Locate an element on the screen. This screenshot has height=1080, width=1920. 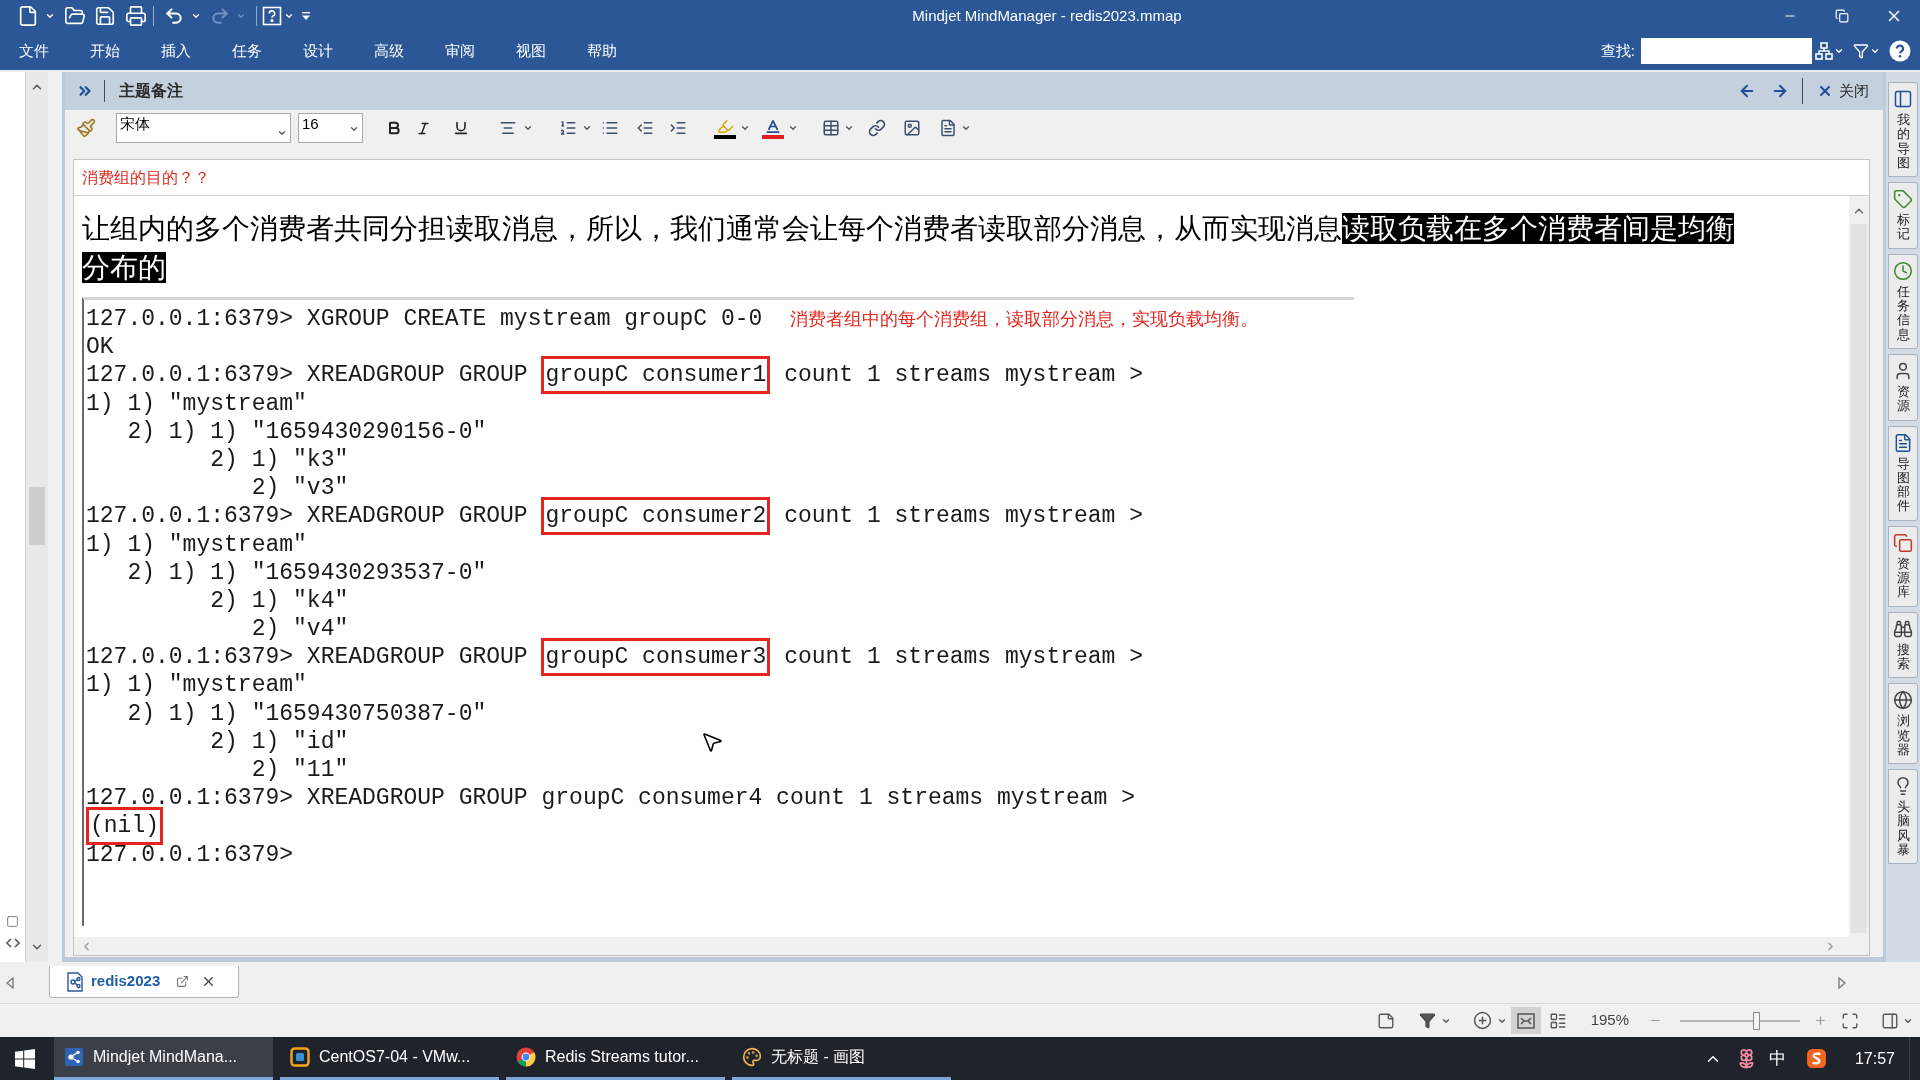
menu-item: 文件 is located at coordinates (34, 51).